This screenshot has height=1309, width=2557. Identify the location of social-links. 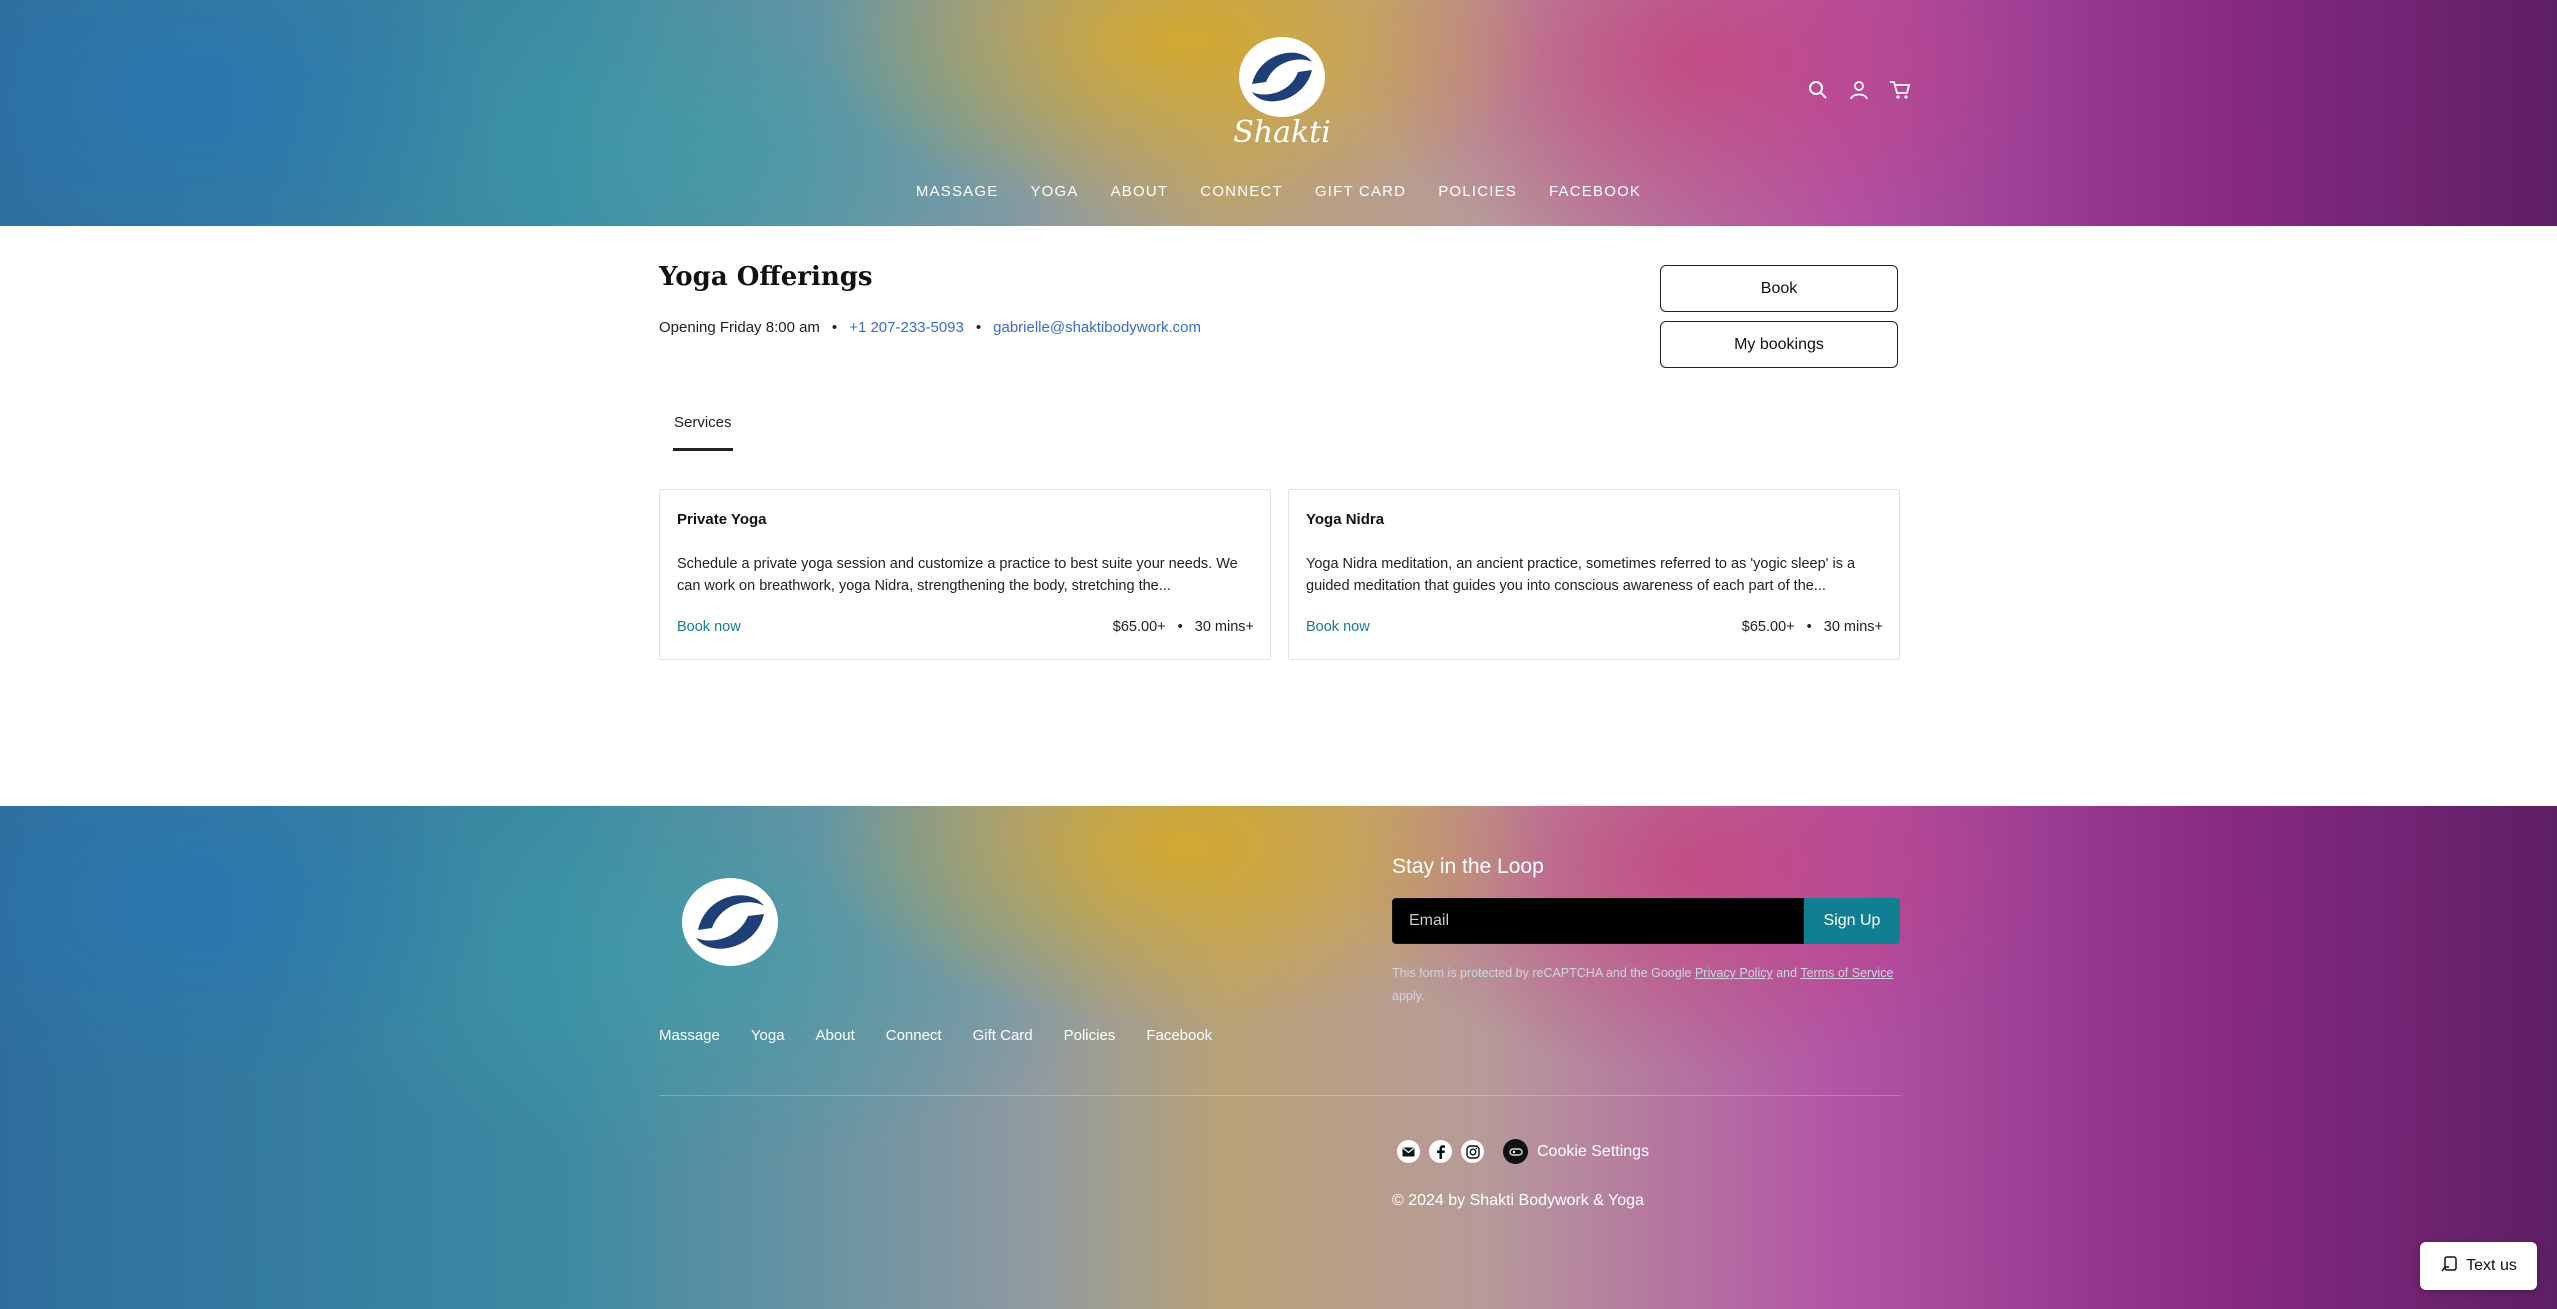
(1440, 1151).